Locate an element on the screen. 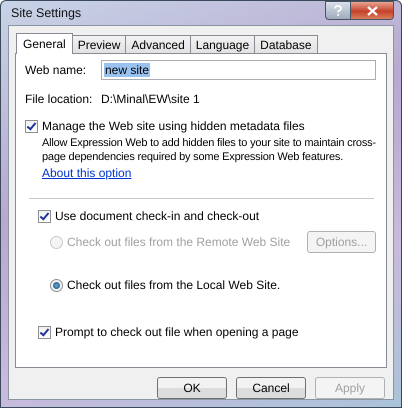 The image size is (402, 408). option-description: Allow Expression Web to add hidden files to your site to maintain cross-page dependencies required by some Expression Web features. is located at coordinates (209, 150).